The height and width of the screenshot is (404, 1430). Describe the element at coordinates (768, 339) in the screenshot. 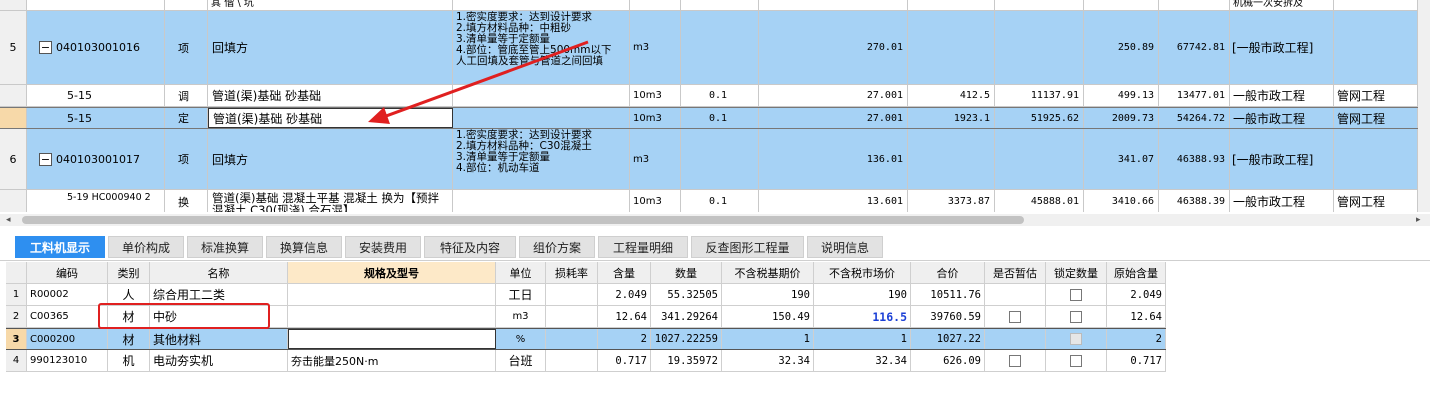

I see `base-price-cell: 1` at that location.